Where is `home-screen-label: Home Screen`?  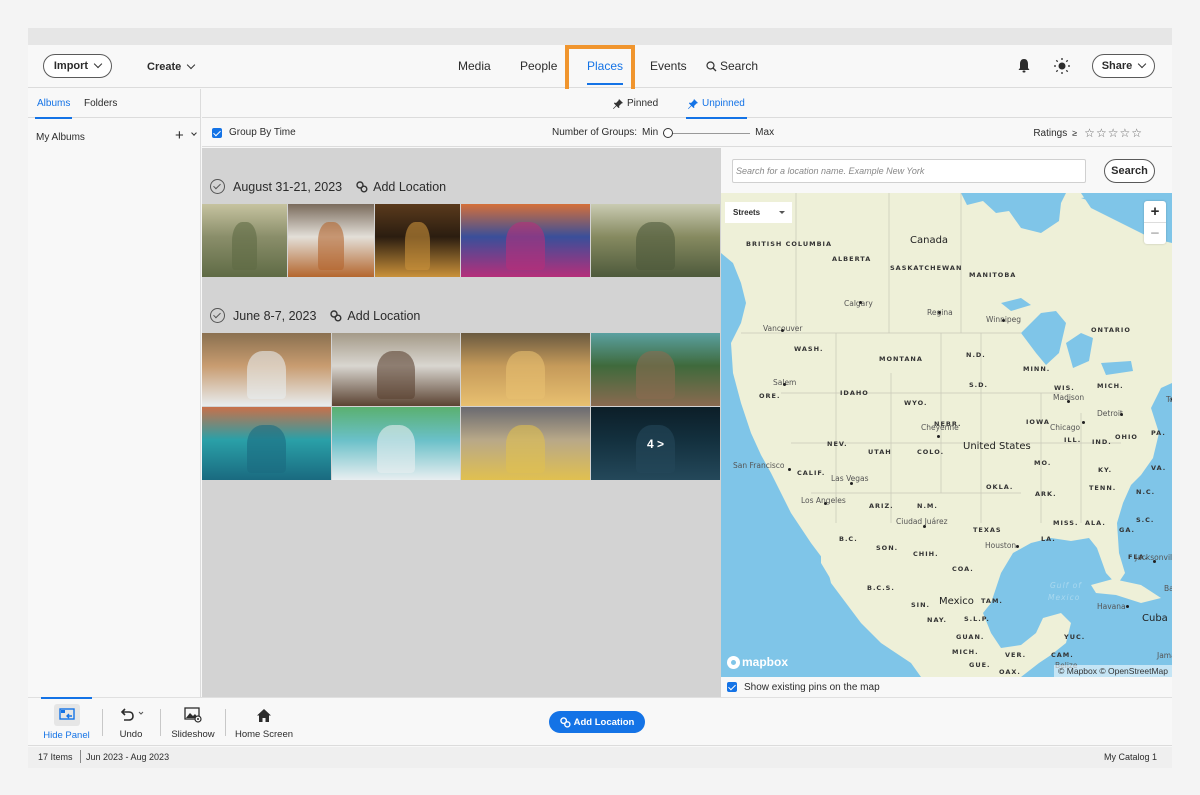
home-screen-label: Home Screen is located at coordinates (264, 734).